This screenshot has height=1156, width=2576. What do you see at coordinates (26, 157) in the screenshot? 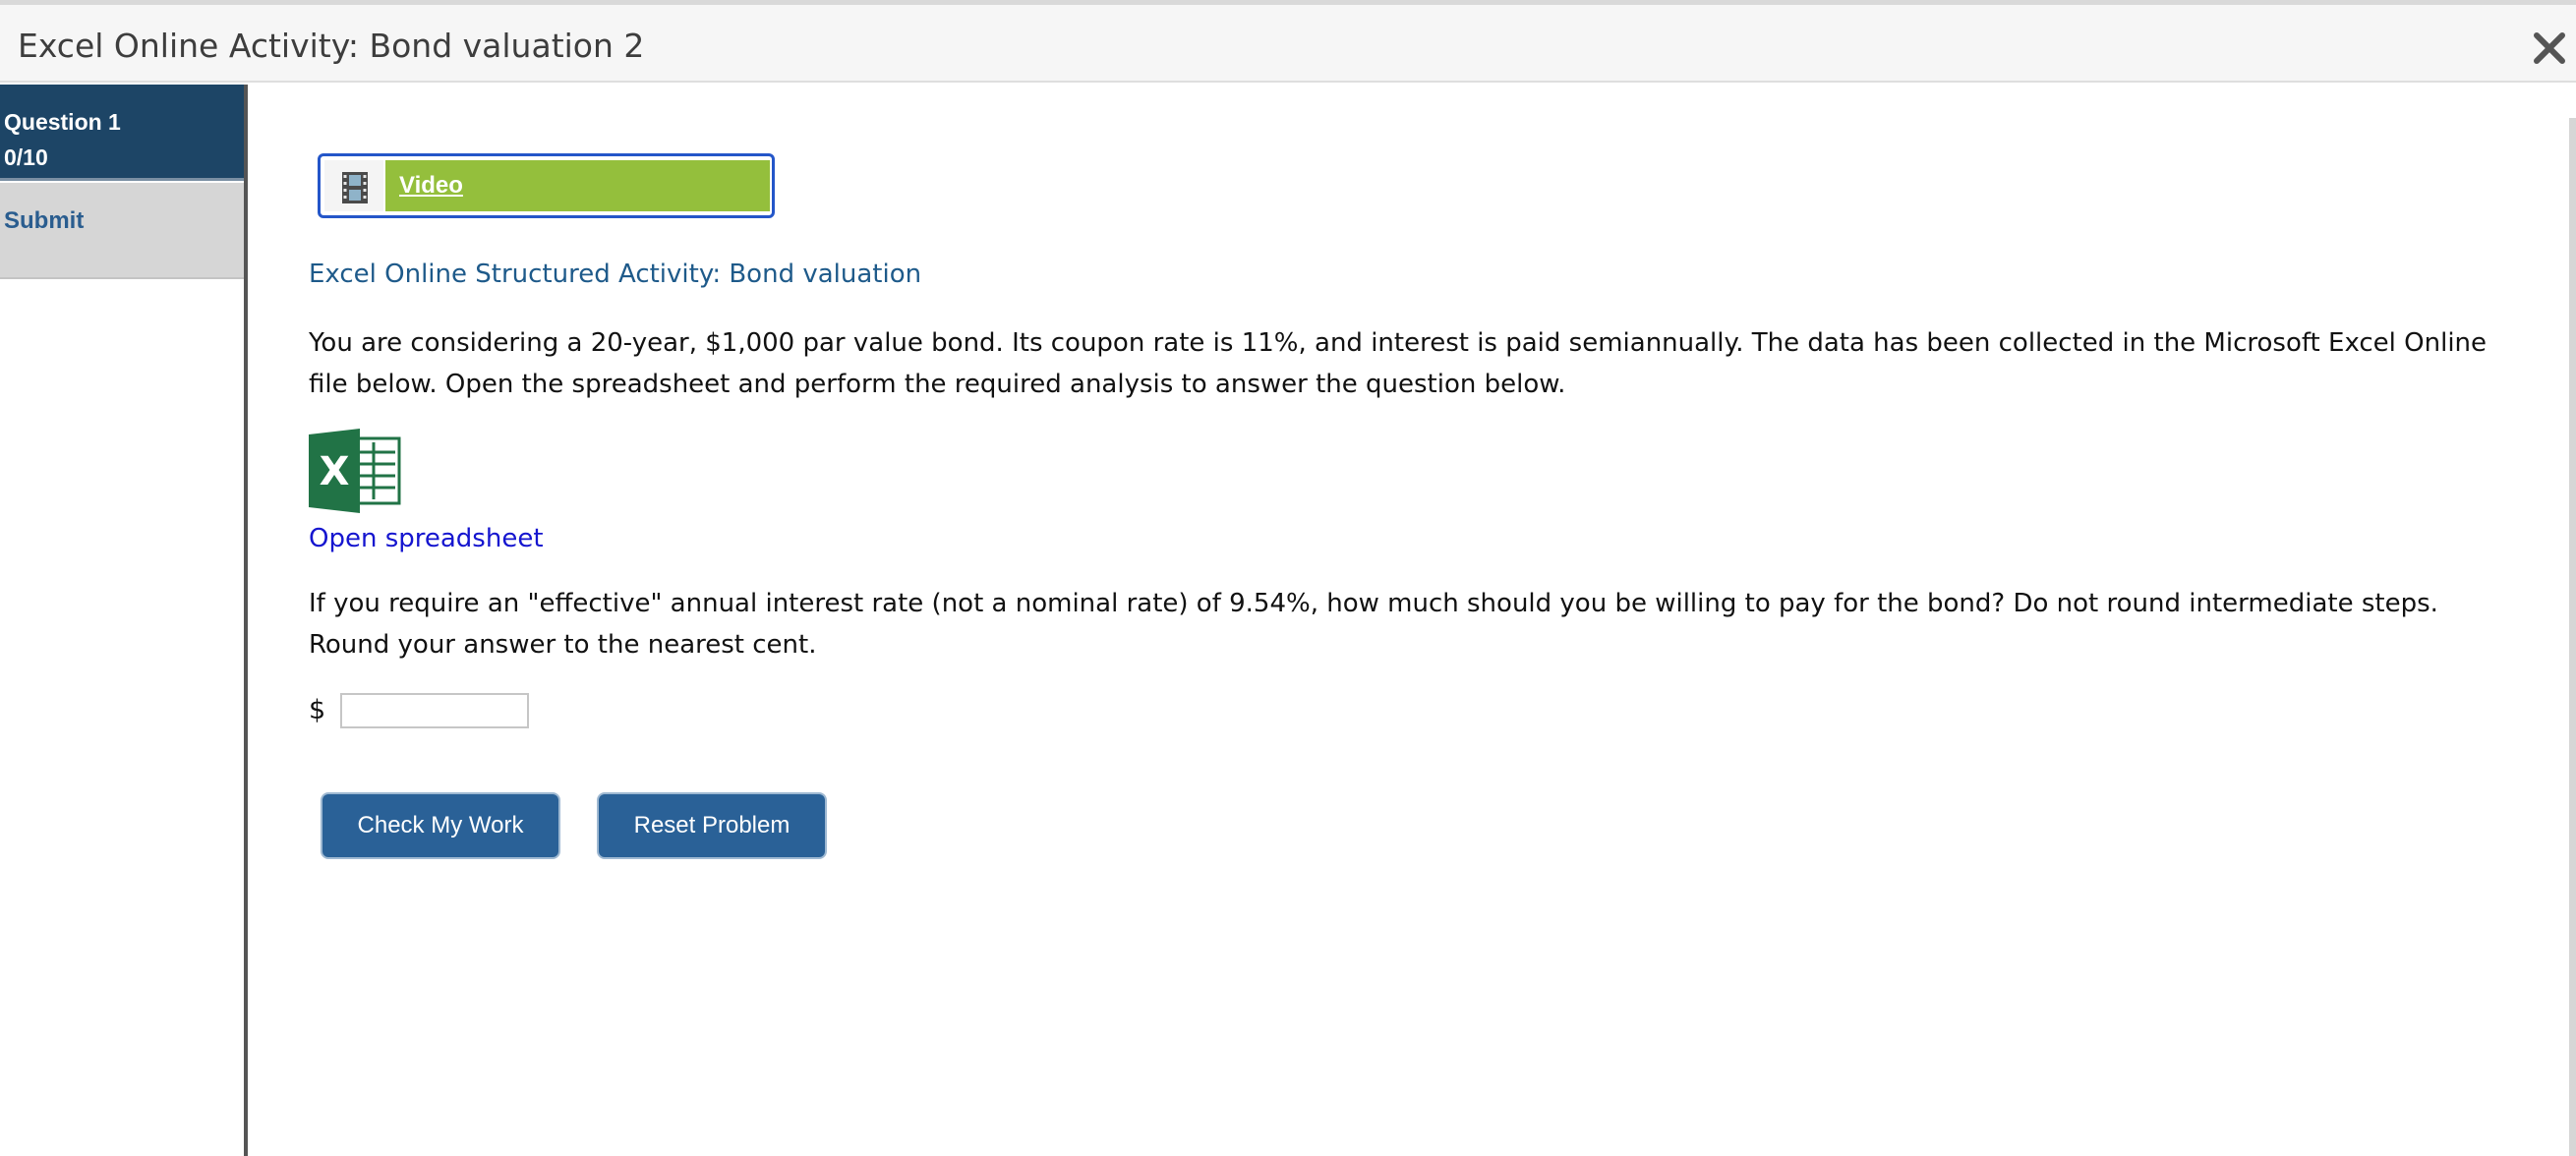
I see `question-score: 0/10` at bounding box center [26, 157].